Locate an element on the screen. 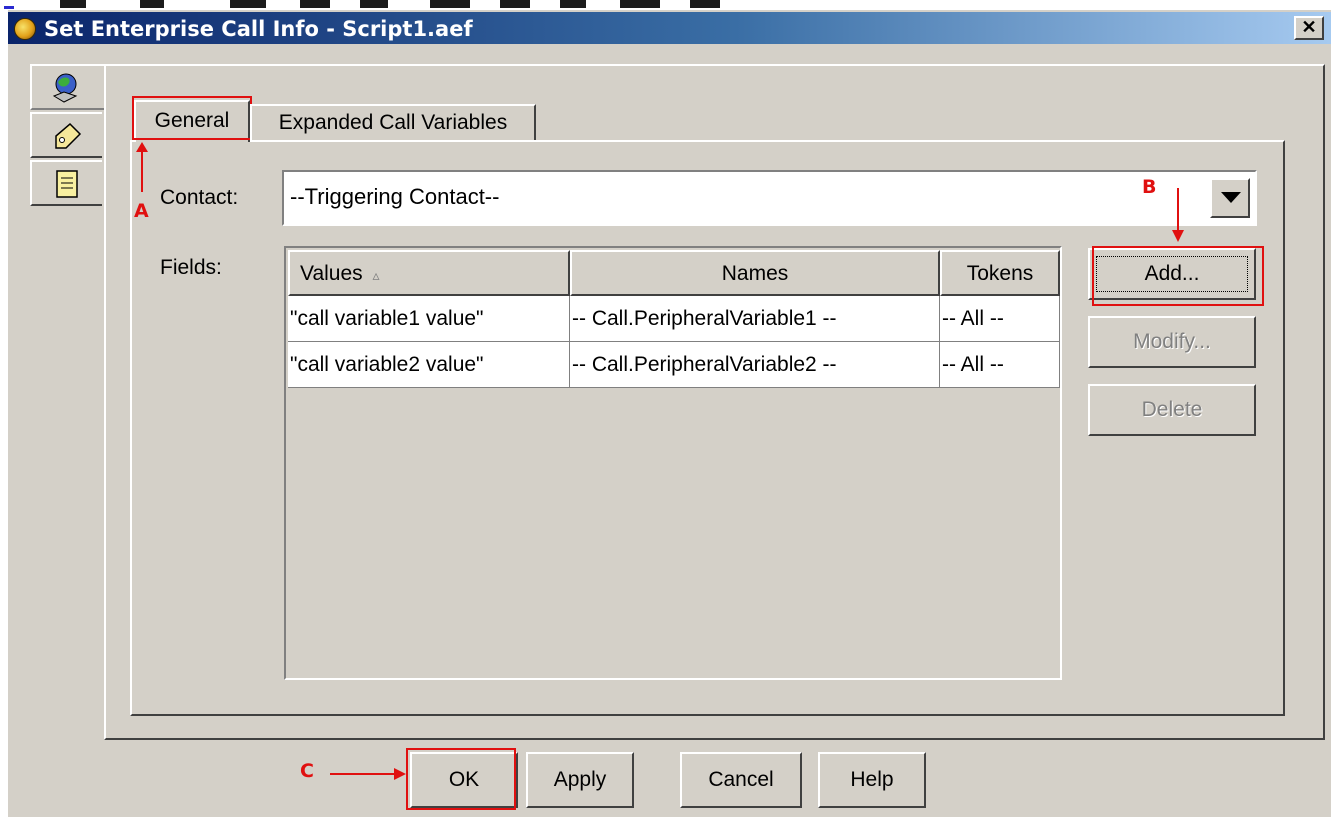 The width and height of the screenshot is (1331, 817). annotation-label-a: A is located at coordinates (141, 211).